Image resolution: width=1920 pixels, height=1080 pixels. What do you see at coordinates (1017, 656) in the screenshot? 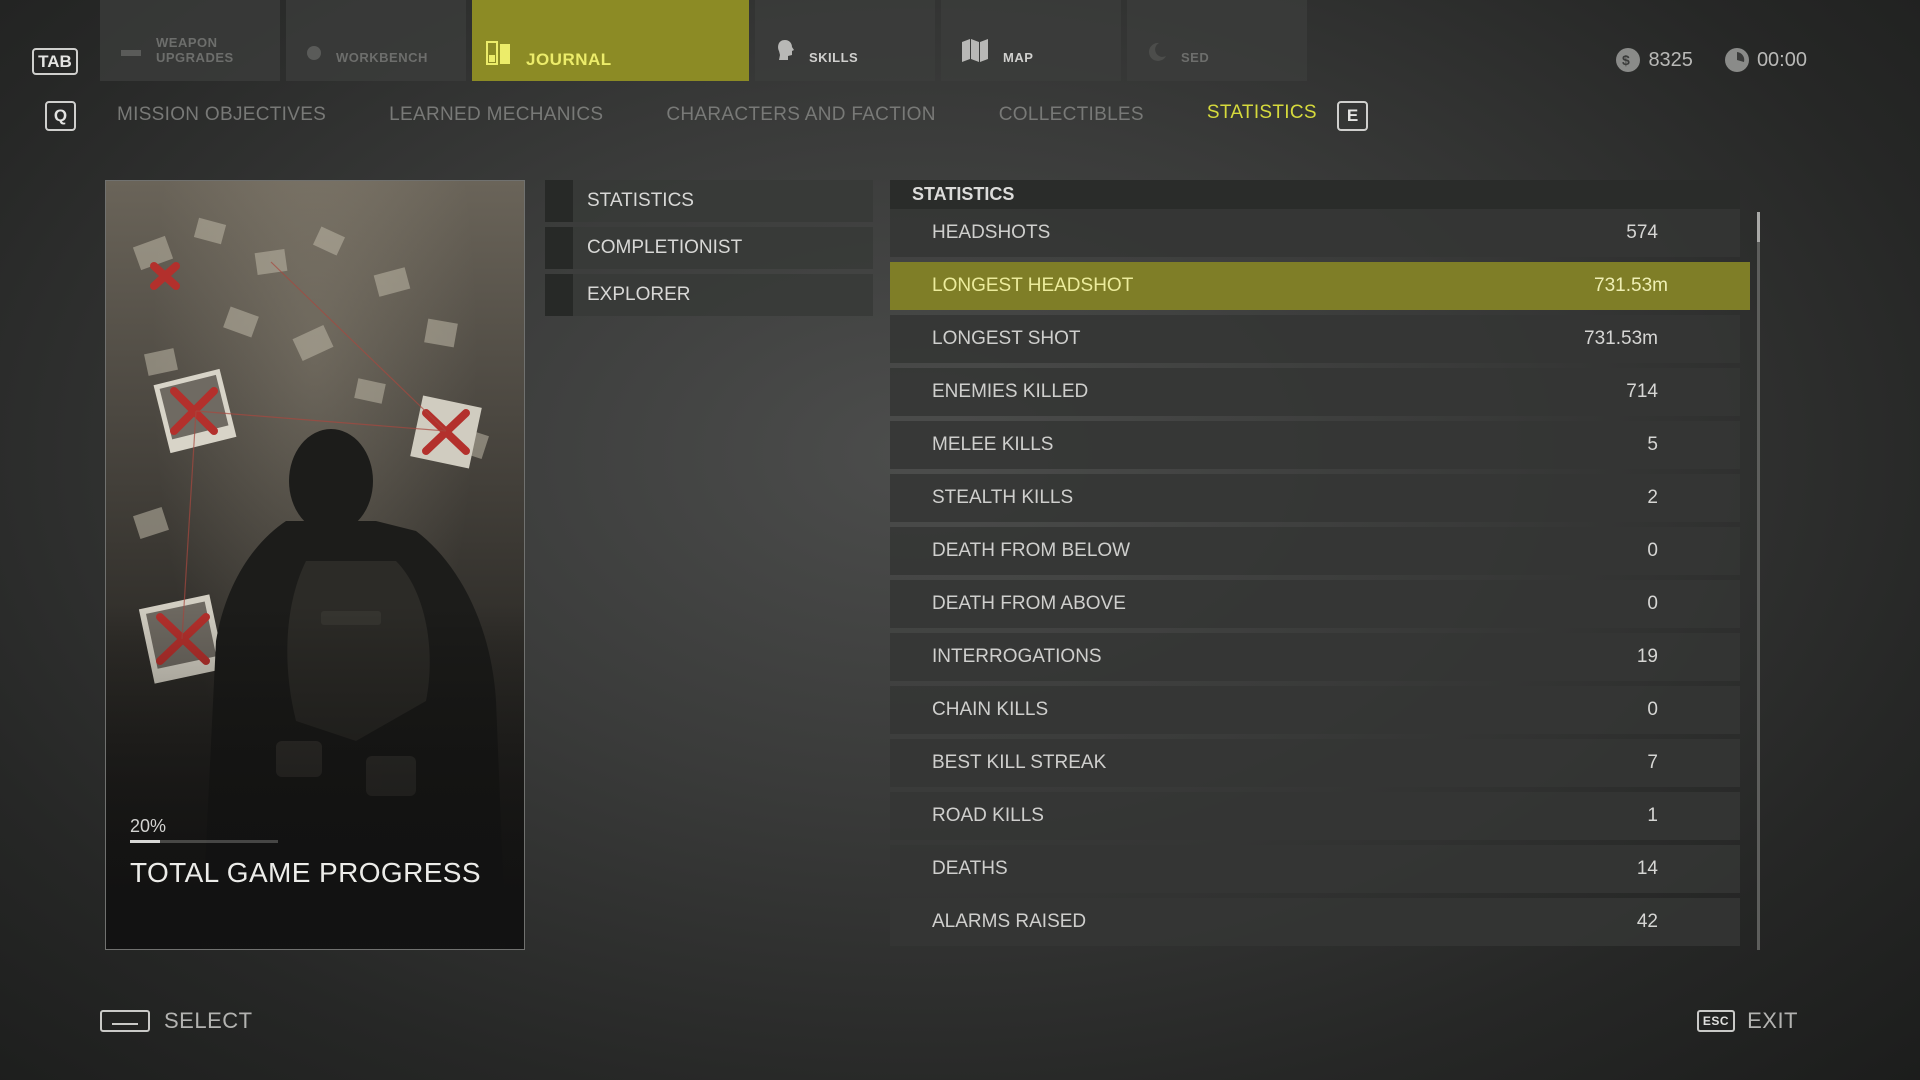
I see `stat-label: INTERROGATIONS` at bounding box center [1017, 656].